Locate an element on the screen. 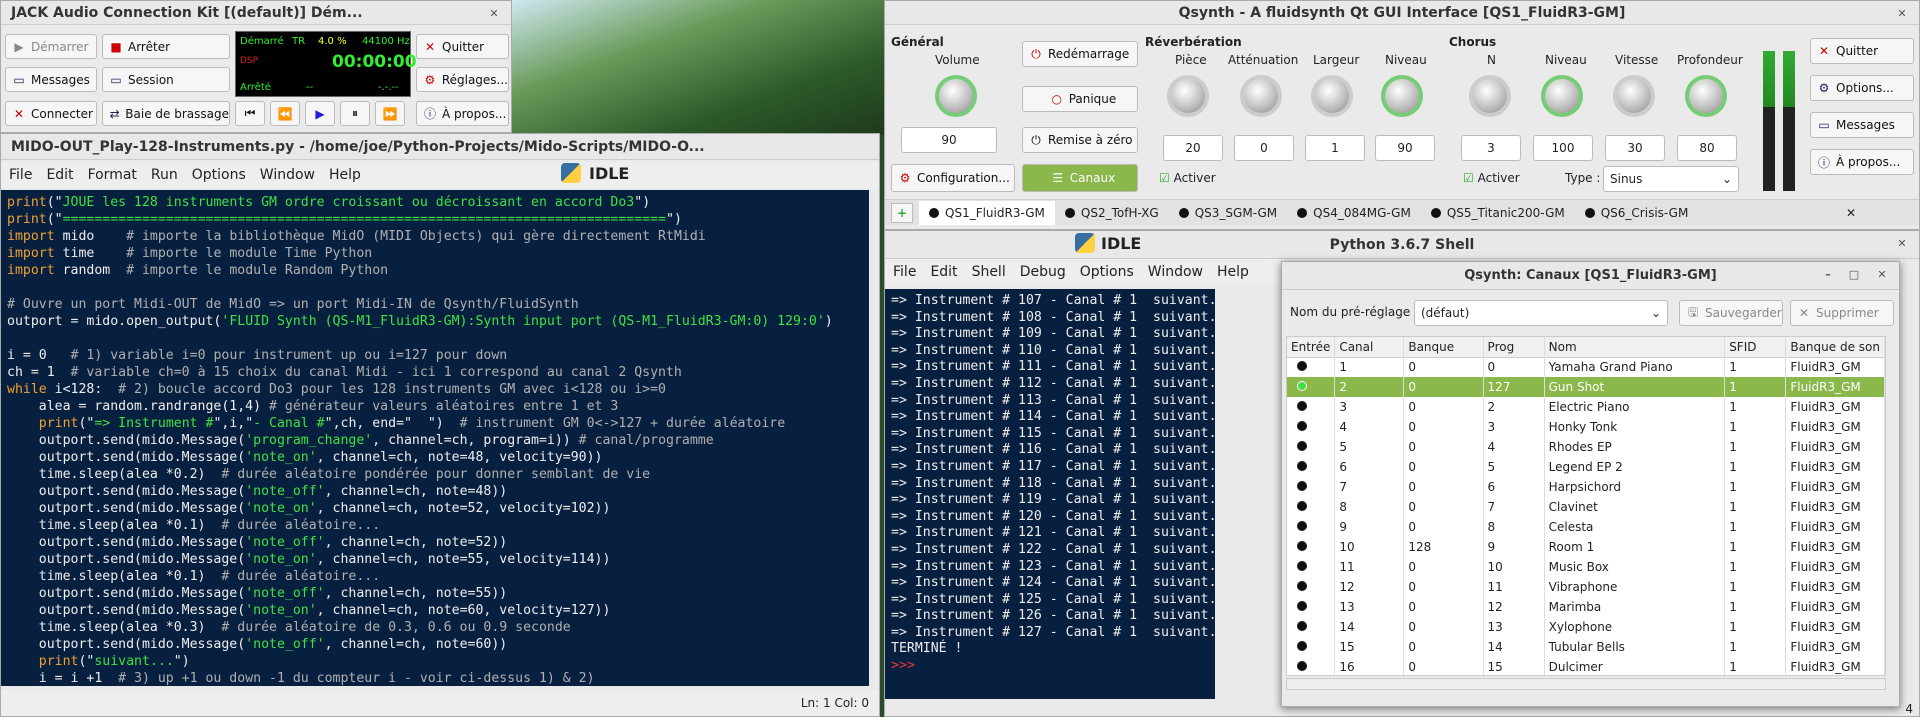  add-engine-button: + is located at coordinates (902, 212).